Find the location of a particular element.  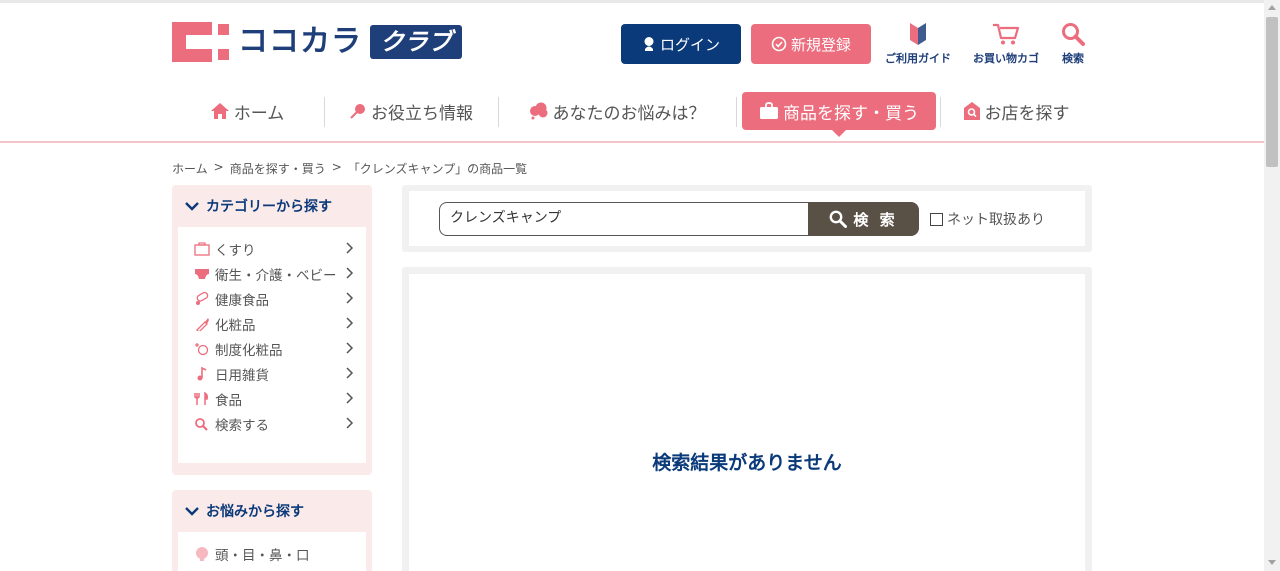

scrollbar-thumb is located at coordinates (1272, 92).